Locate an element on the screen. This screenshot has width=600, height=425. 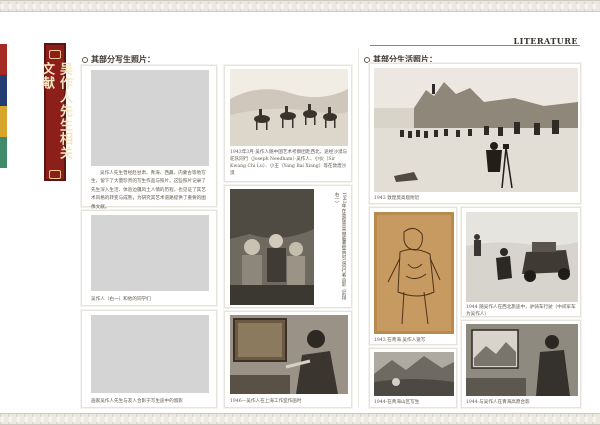
photo-card-mountains: 1944·在青海山区写生 is located at coordinates (413, 378).